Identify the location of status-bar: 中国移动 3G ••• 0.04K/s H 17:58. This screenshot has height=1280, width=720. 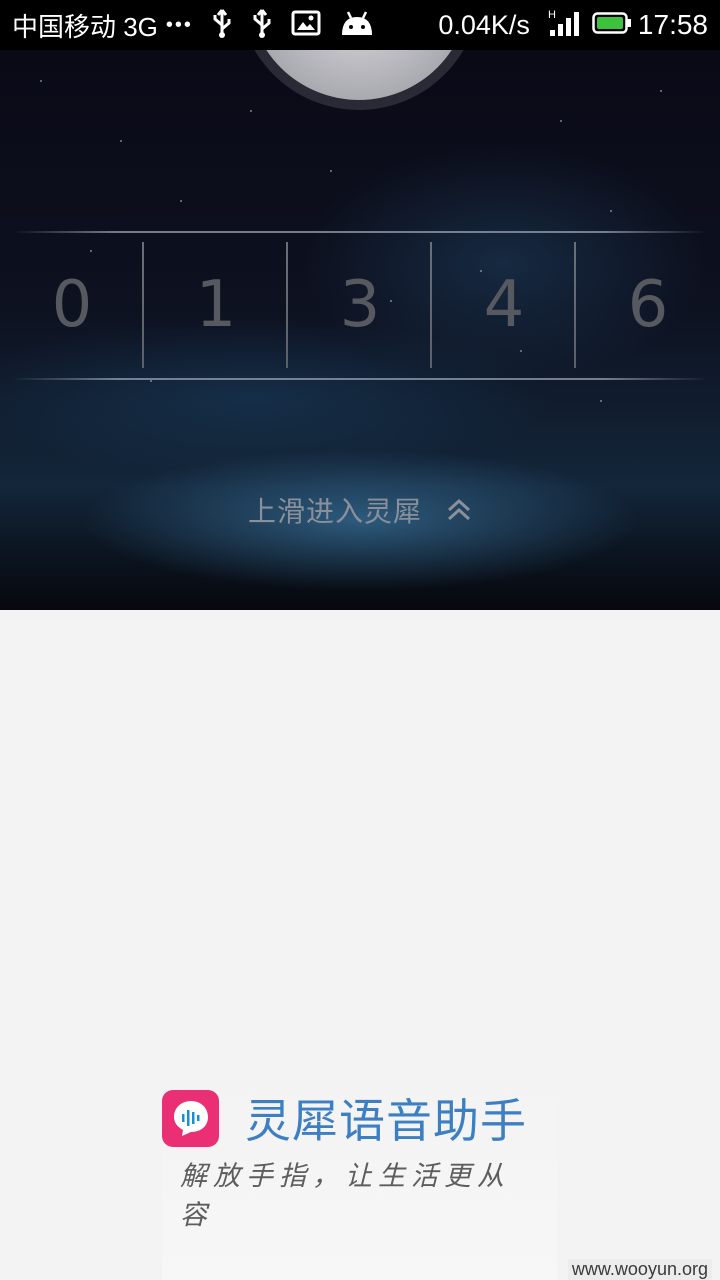
(360, 25).